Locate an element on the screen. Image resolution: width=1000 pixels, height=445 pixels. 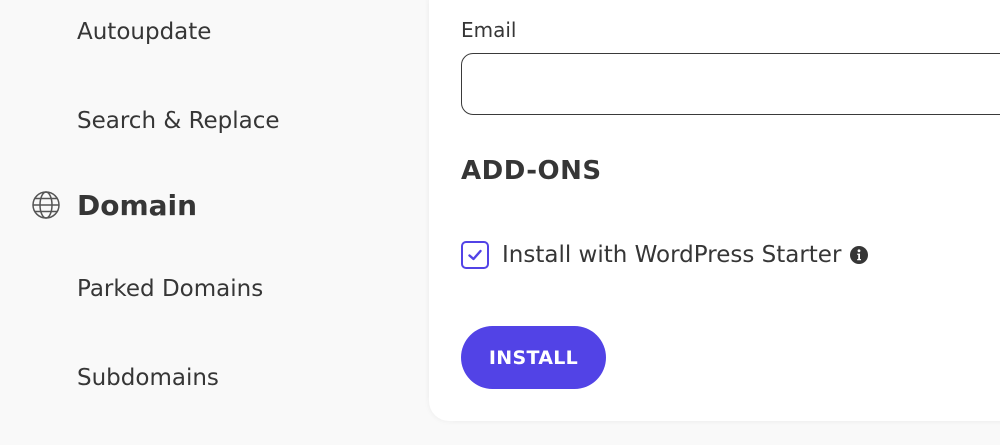
info-icon is located at coordinates (859, 255).